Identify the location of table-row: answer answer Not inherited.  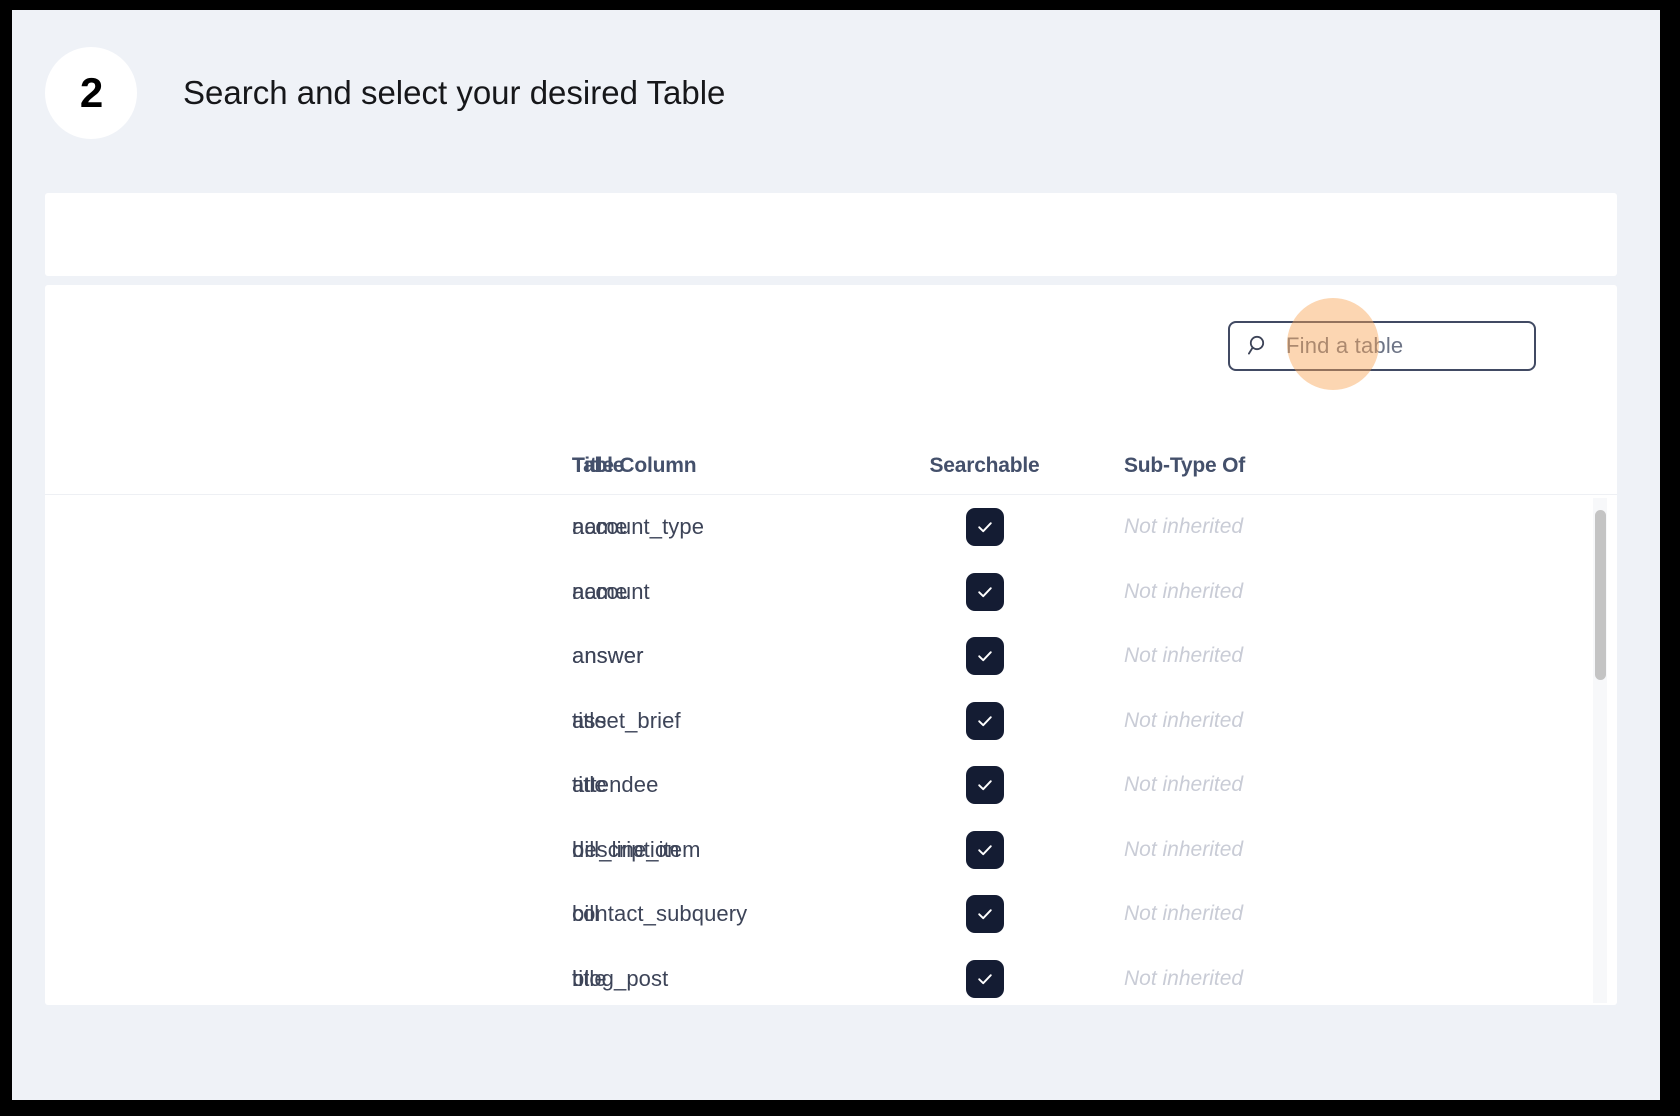
(831, 656).